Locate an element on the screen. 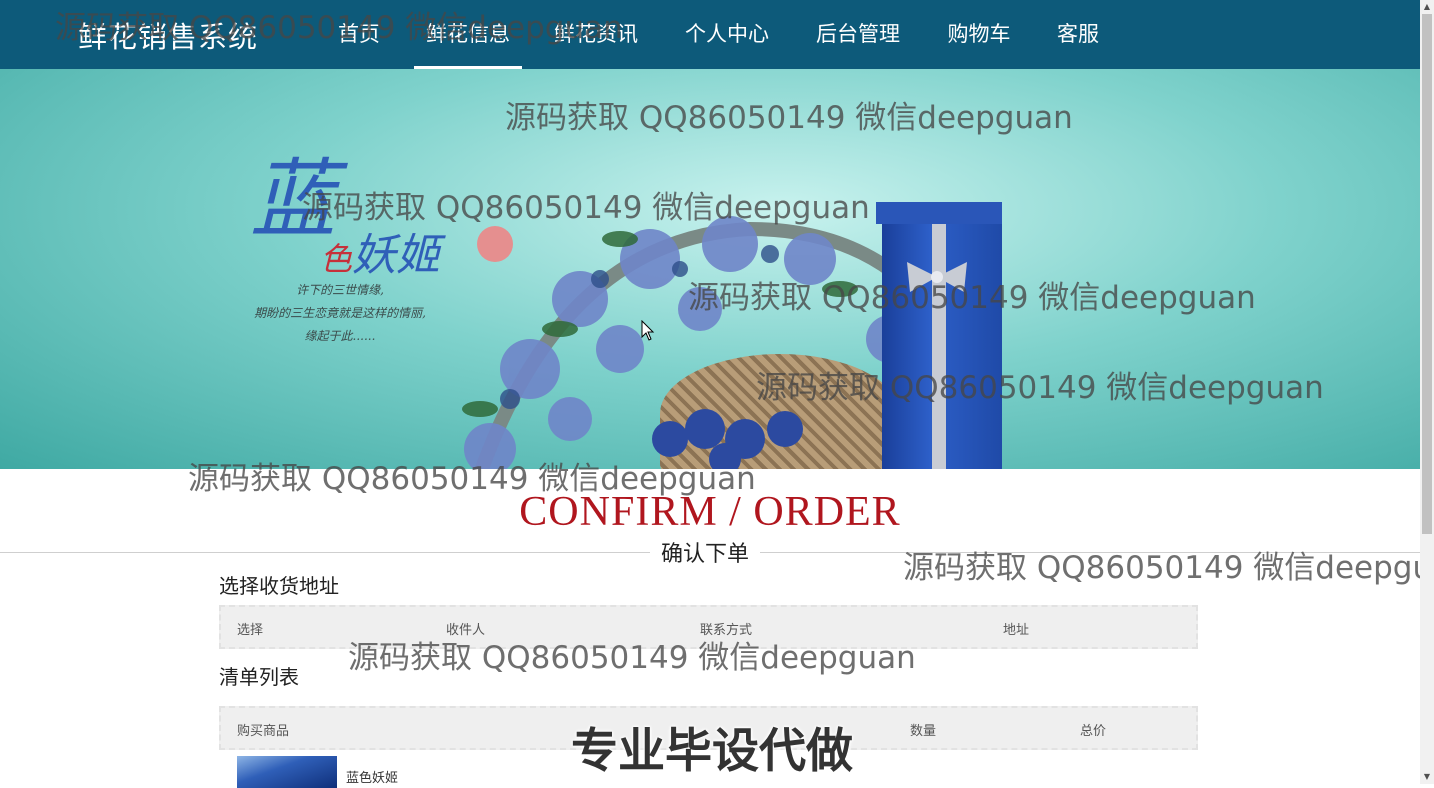 The image size is (1434, 788). column-header-total: 总价 is located at coordinates (1093, 731).